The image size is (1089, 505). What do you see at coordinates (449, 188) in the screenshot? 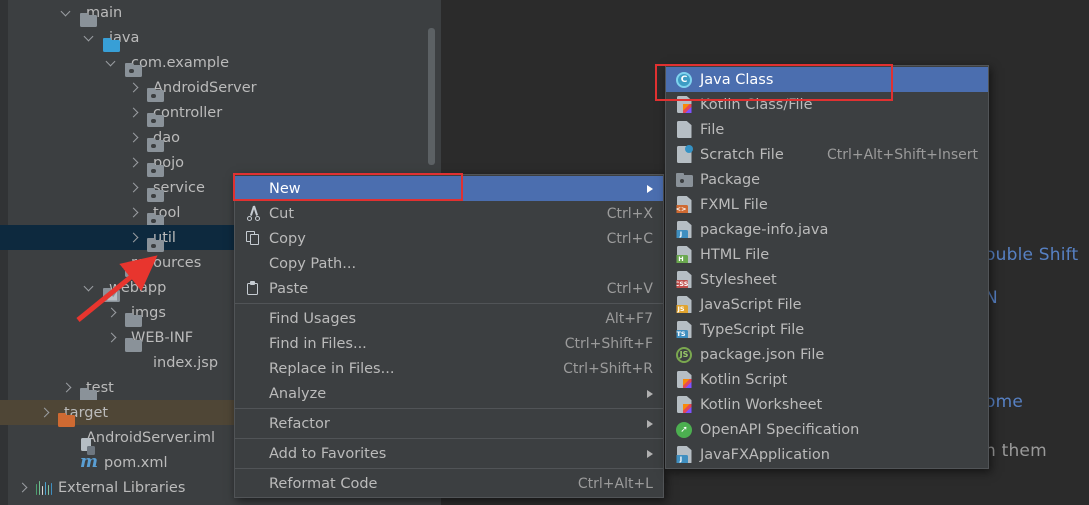
I see `menu-item: New` at bounding box center [449, 188].